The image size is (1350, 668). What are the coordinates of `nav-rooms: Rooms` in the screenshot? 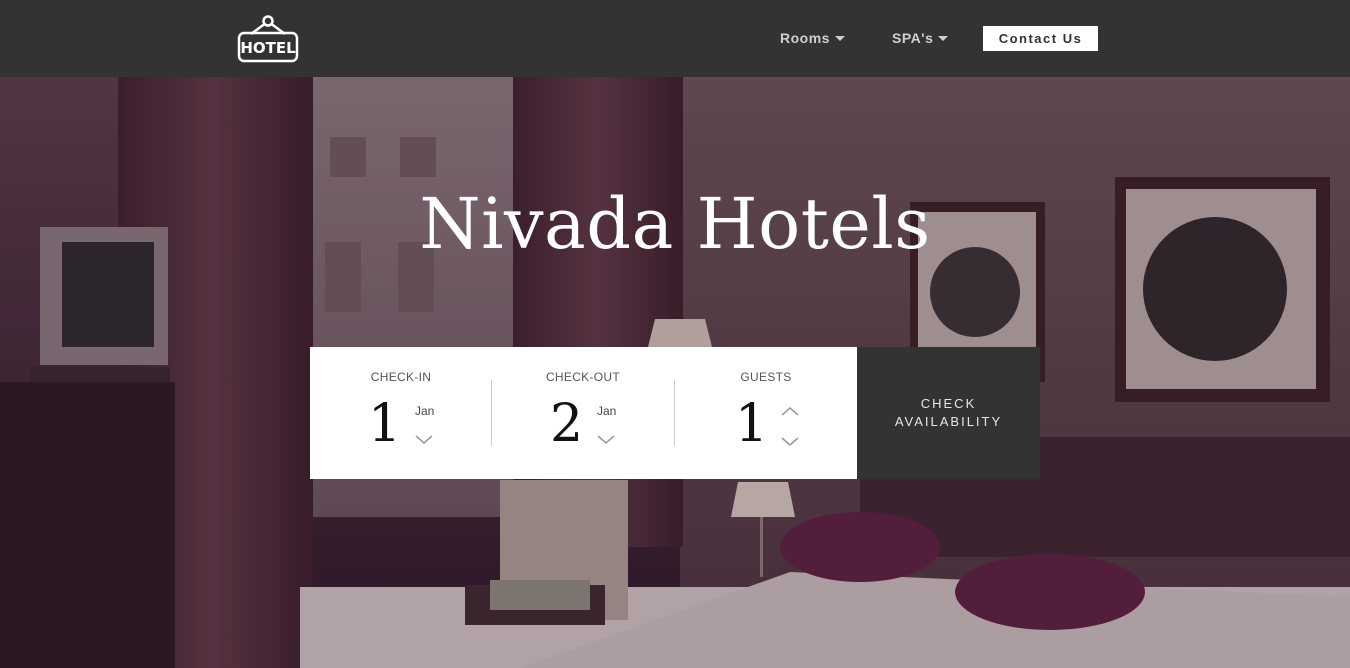 It's located at (812, 38).